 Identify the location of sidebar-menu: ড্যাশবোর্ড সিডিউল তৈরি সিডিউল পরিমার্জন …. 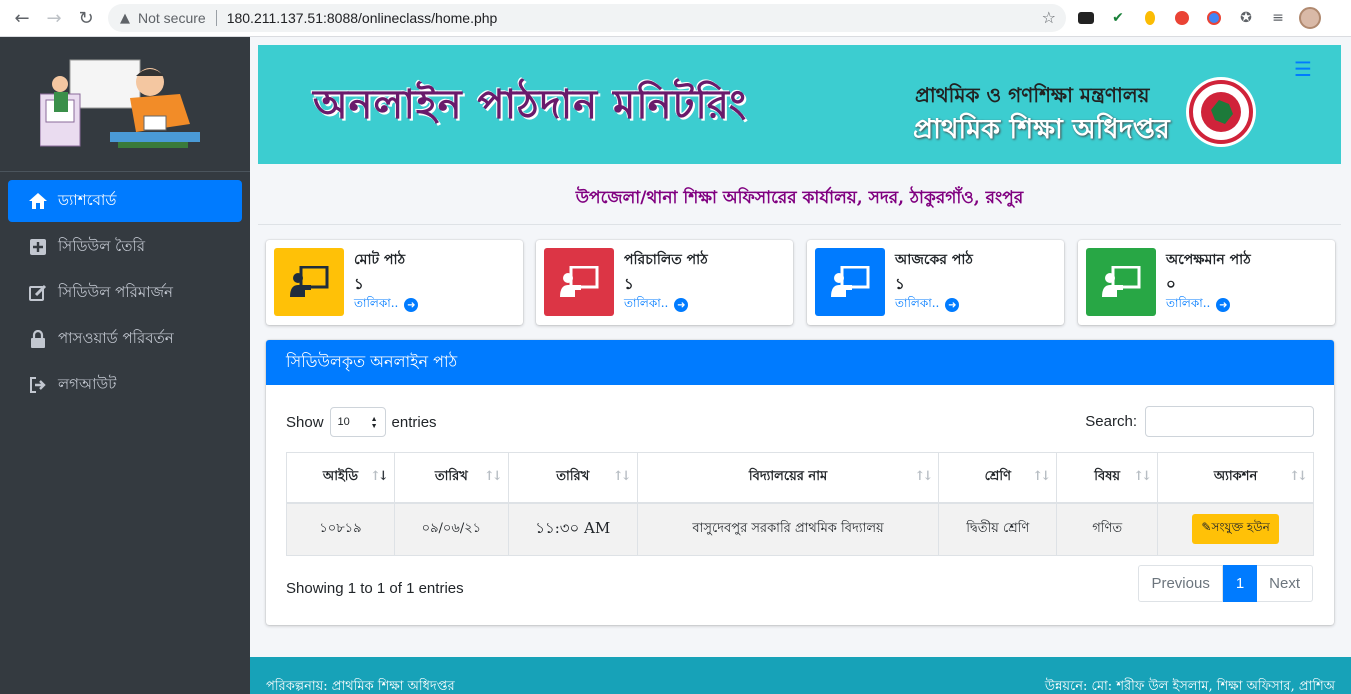
(125, 295).